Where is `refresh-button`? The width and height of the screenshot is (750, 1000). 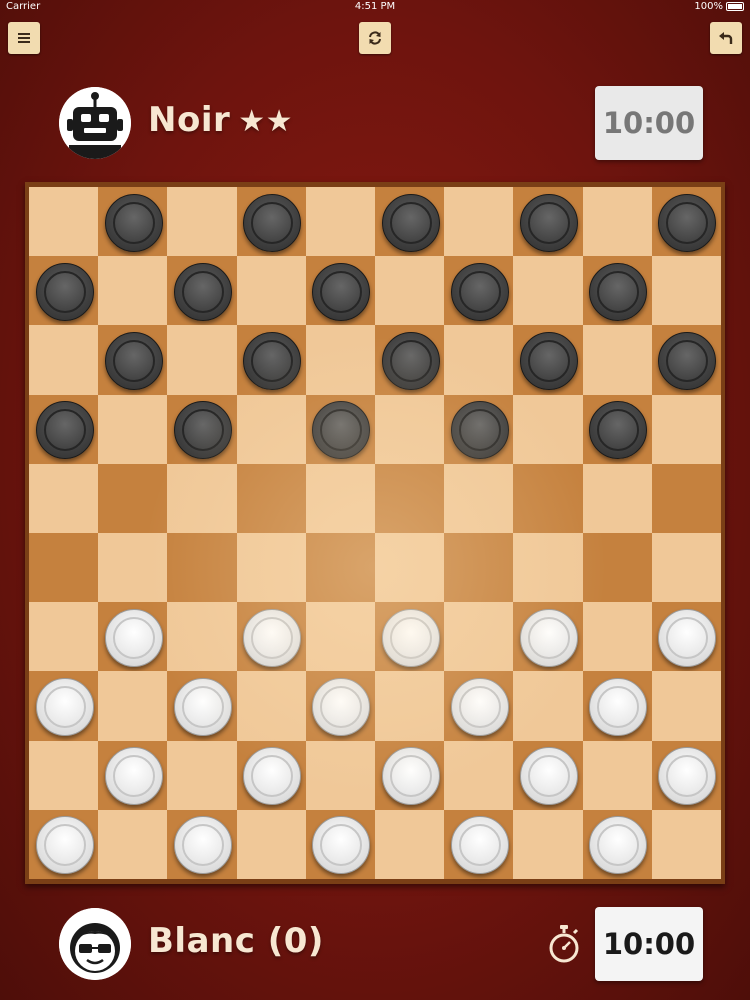 refresh-button is located at coordinates (375, 38).